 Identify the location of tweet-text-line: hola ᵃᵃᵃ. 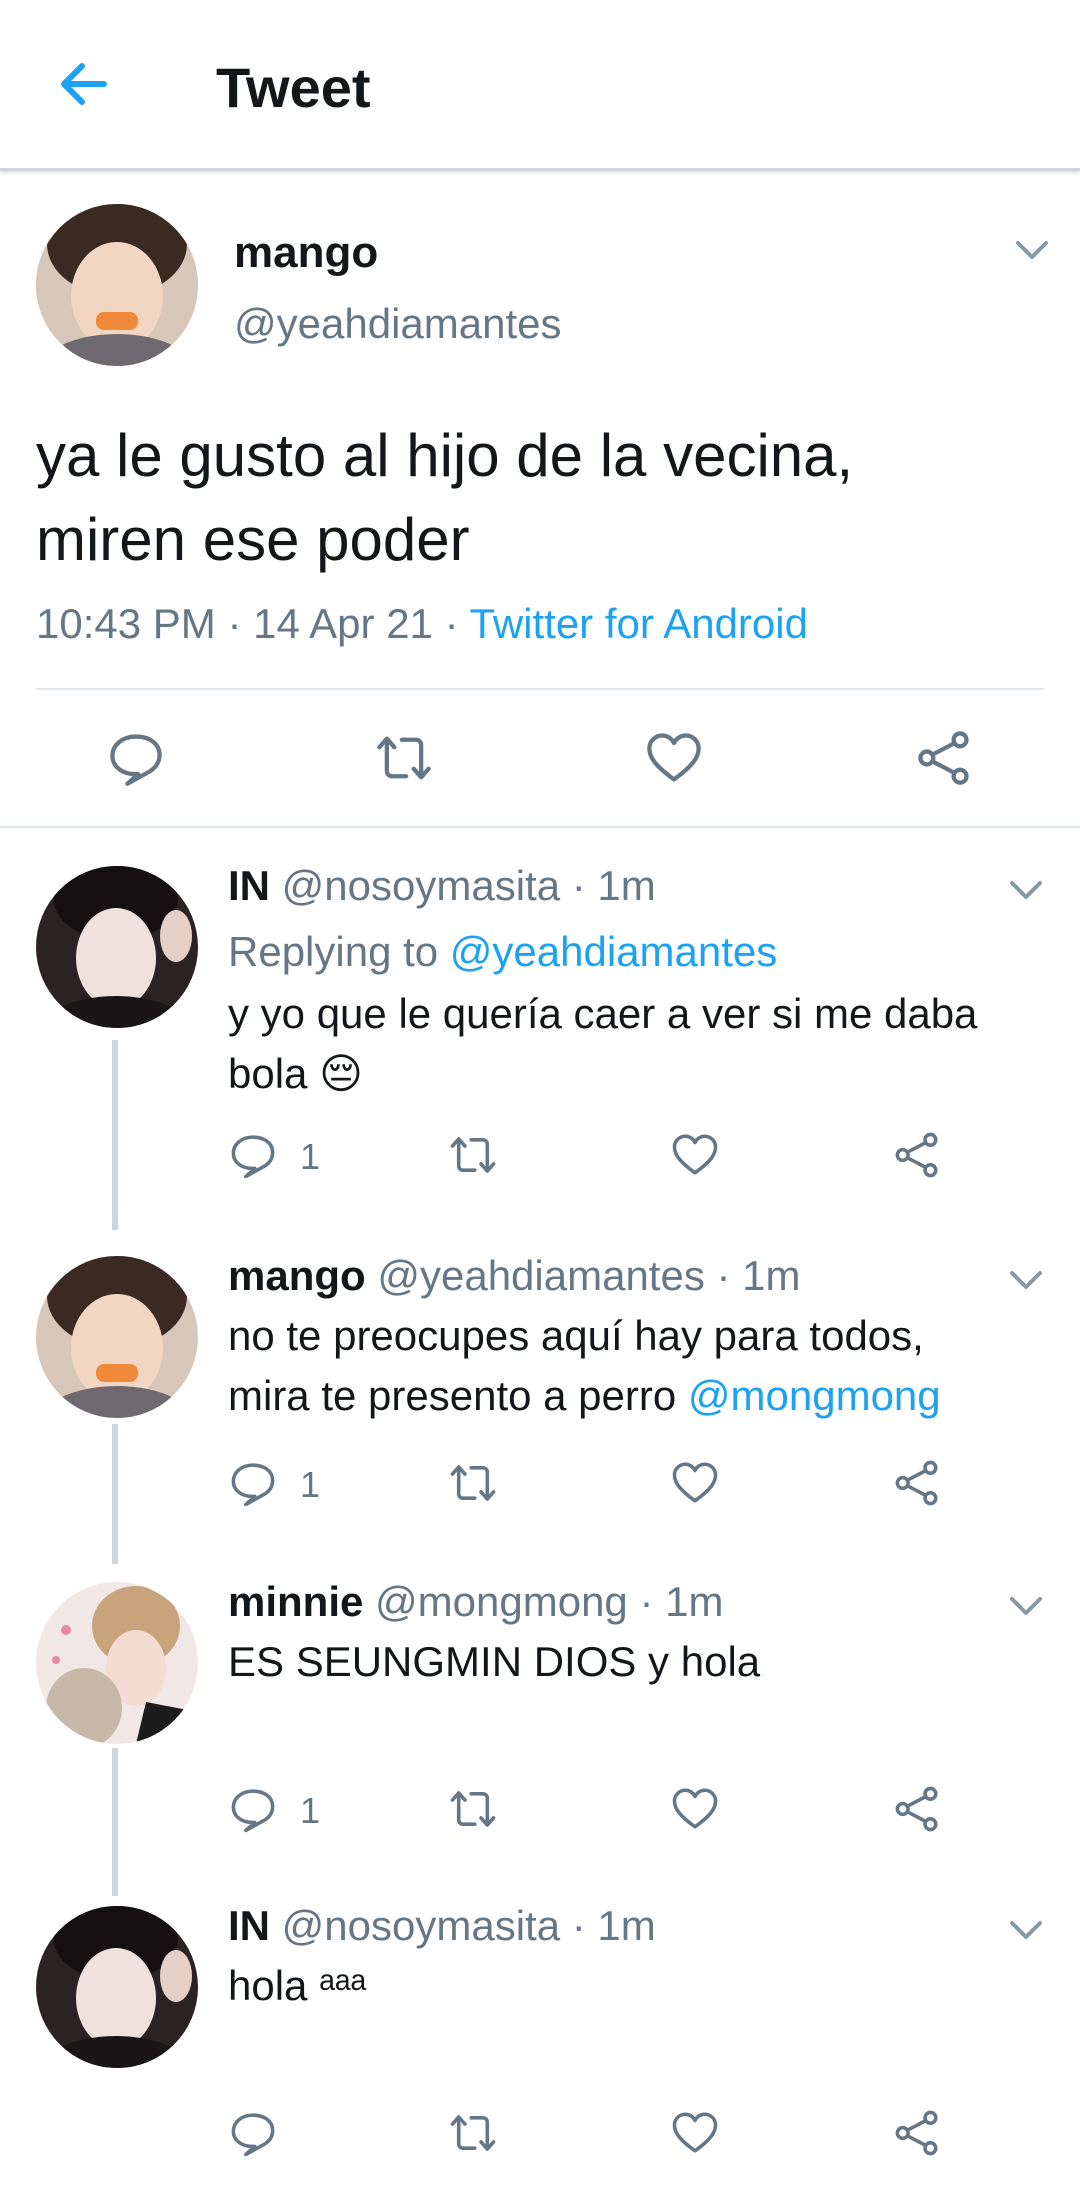
(297, 1985).